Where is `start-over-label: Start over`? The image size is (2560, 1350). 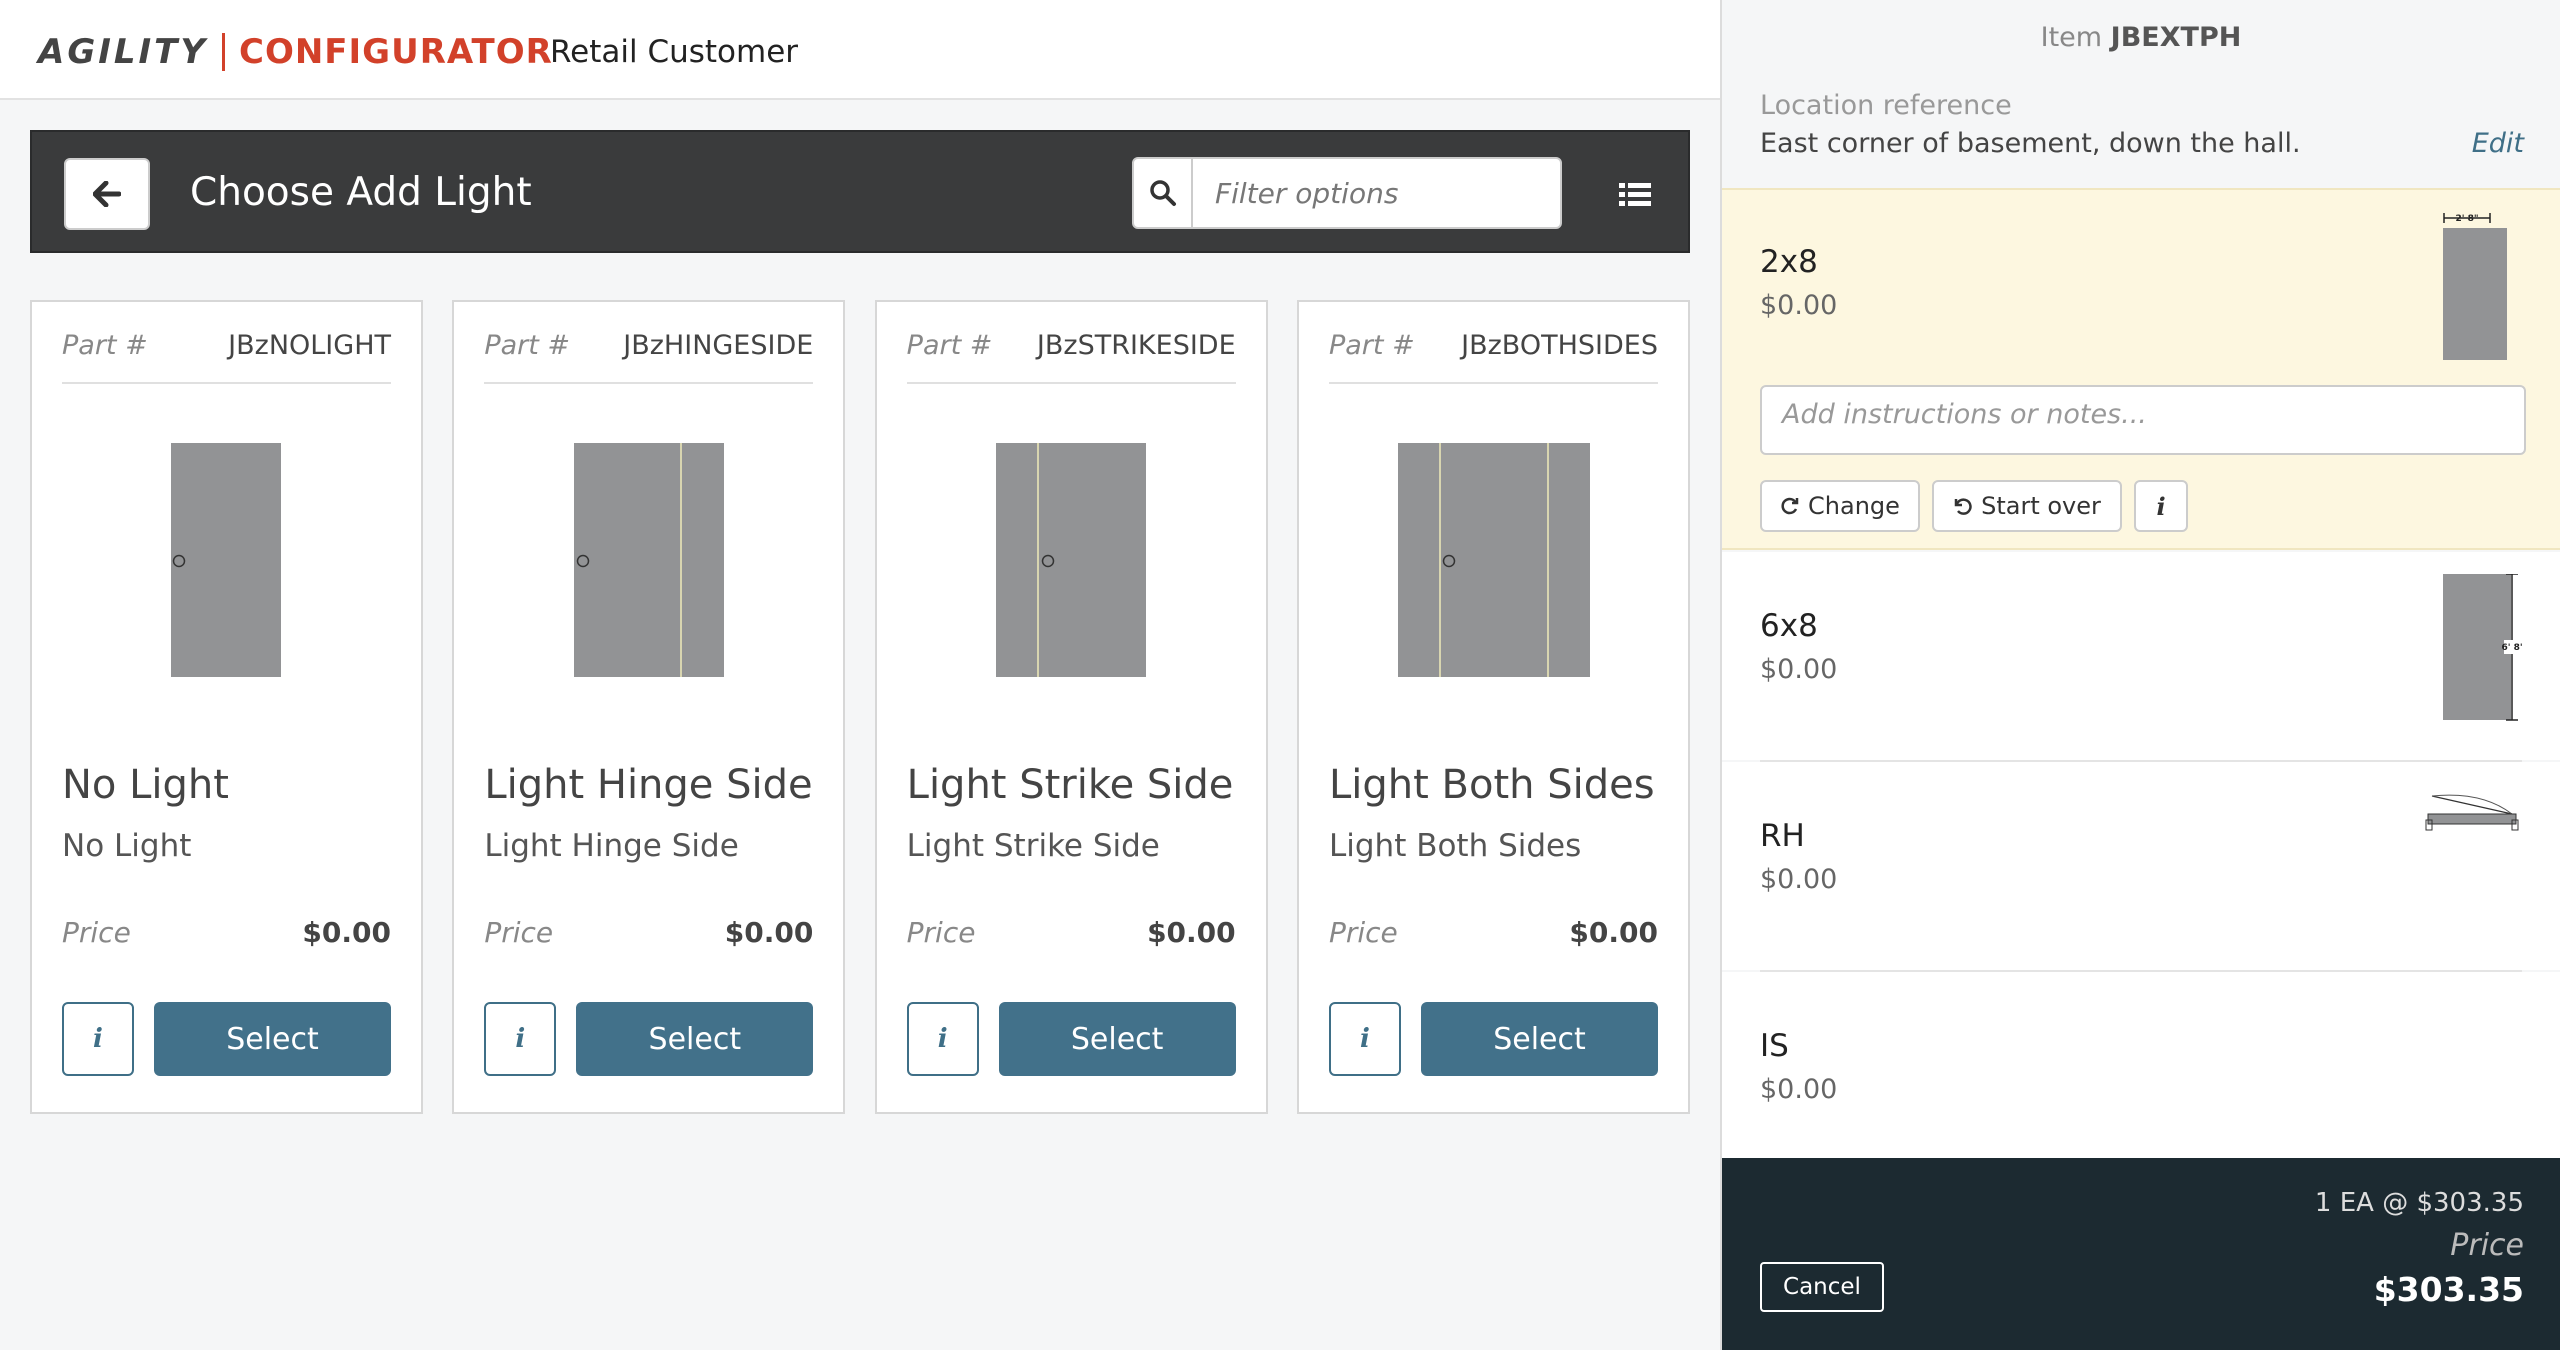
start-over-label: Start over is located at coordinates (2041, 506).